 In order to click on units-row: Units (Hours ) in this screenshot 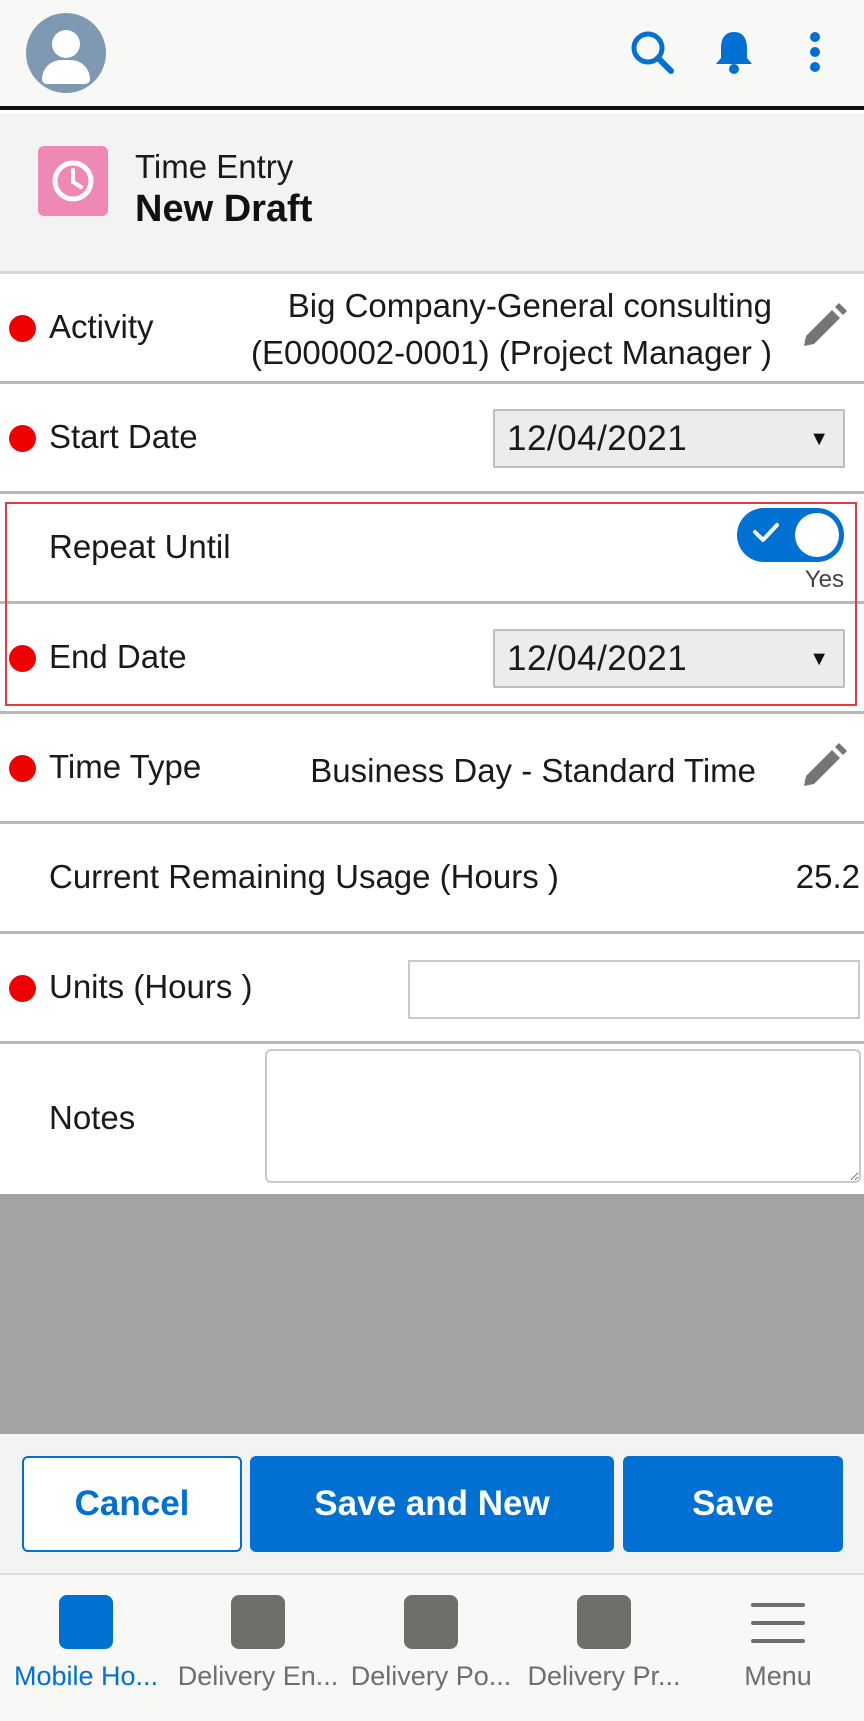, I will do `click(432, 989)`.